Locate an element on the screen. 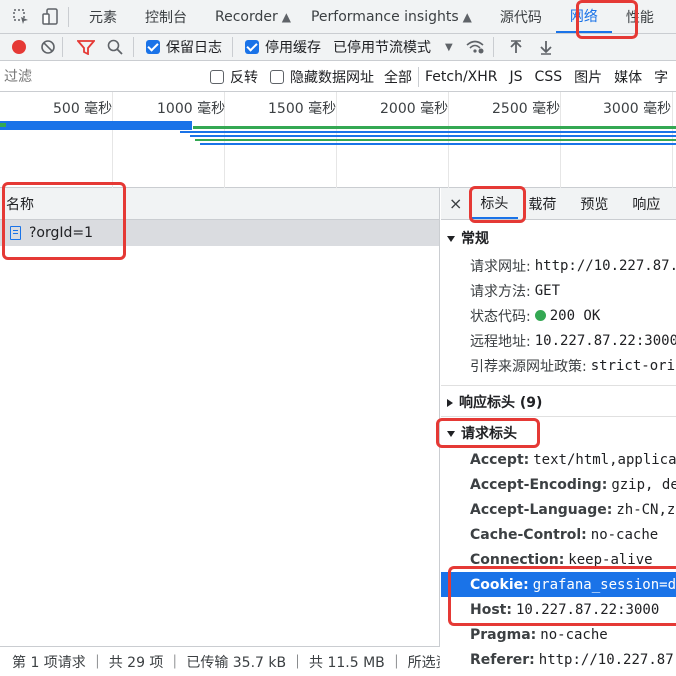 This screenshot has height=676, width=676. search-icon is located at coordinates (115, 47).